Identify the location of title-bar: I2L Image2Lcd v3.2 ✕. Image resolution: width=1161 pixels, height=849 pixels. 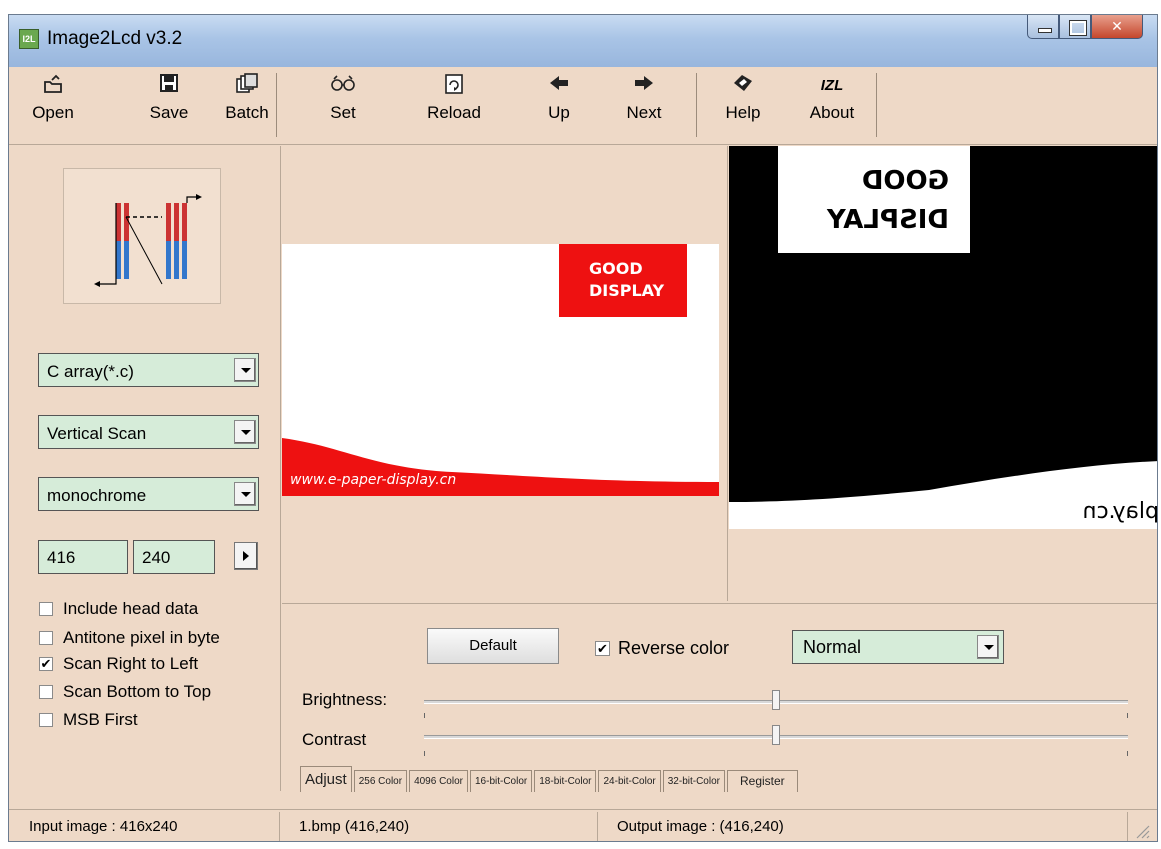
(583, 41).